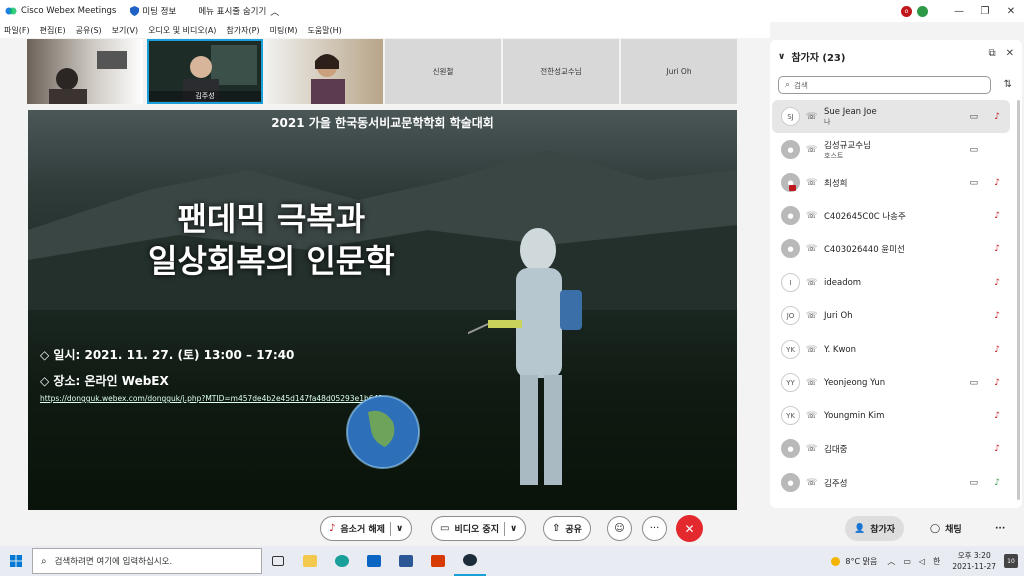 Image resolution: width=1024 pixels, height=576 pixels. I want to click on avatar: I, so click(790, 282).